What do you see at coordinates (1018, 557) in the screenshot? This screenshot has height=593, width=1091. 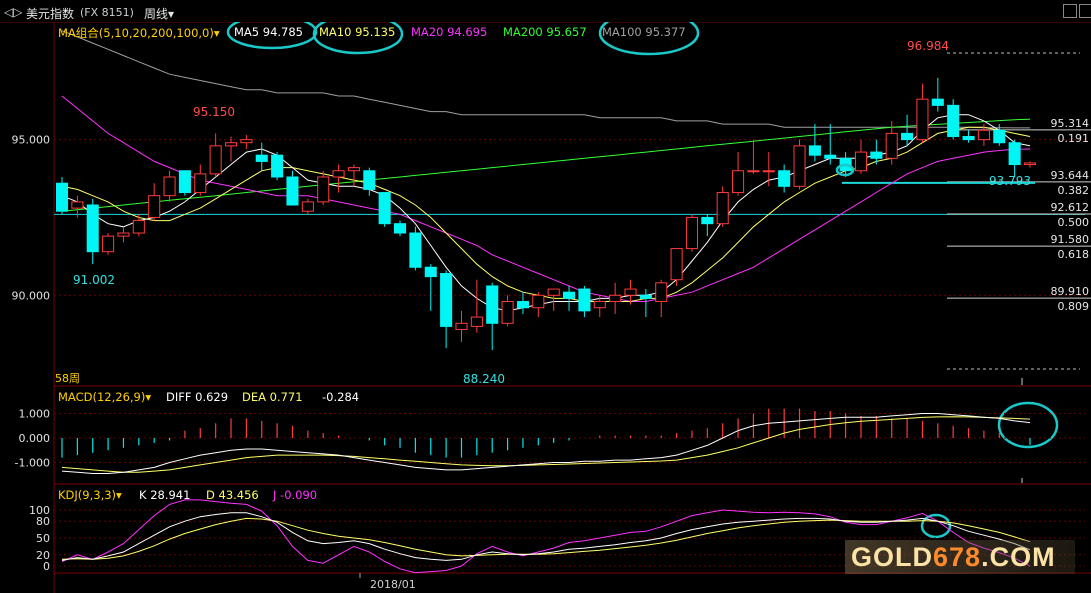 I see `watermark-suffix: .COM` at bounding box center [1018, 557].